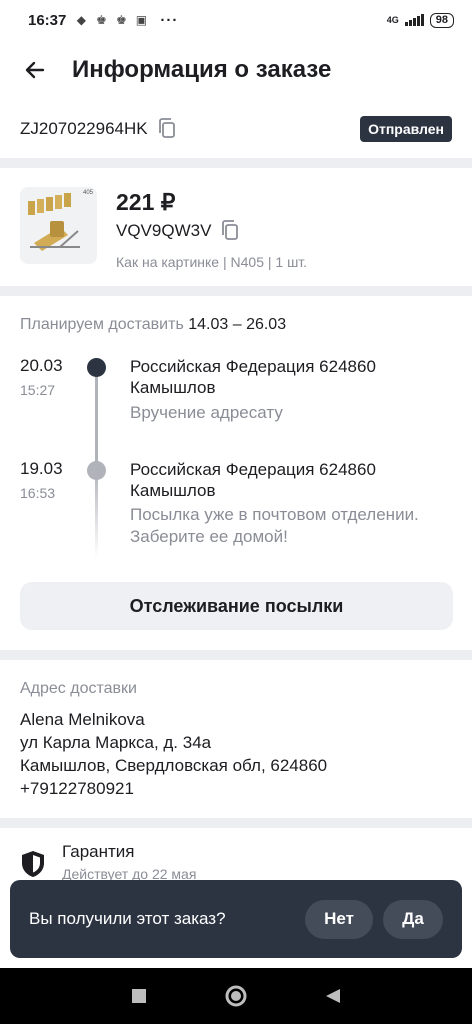 This screenshot has width=472, height=1024. What do you see at coordinates (82, 719) in the screenshot?
I see `recipient-name: Alena Melnikova` at bounding box center [82, 719].